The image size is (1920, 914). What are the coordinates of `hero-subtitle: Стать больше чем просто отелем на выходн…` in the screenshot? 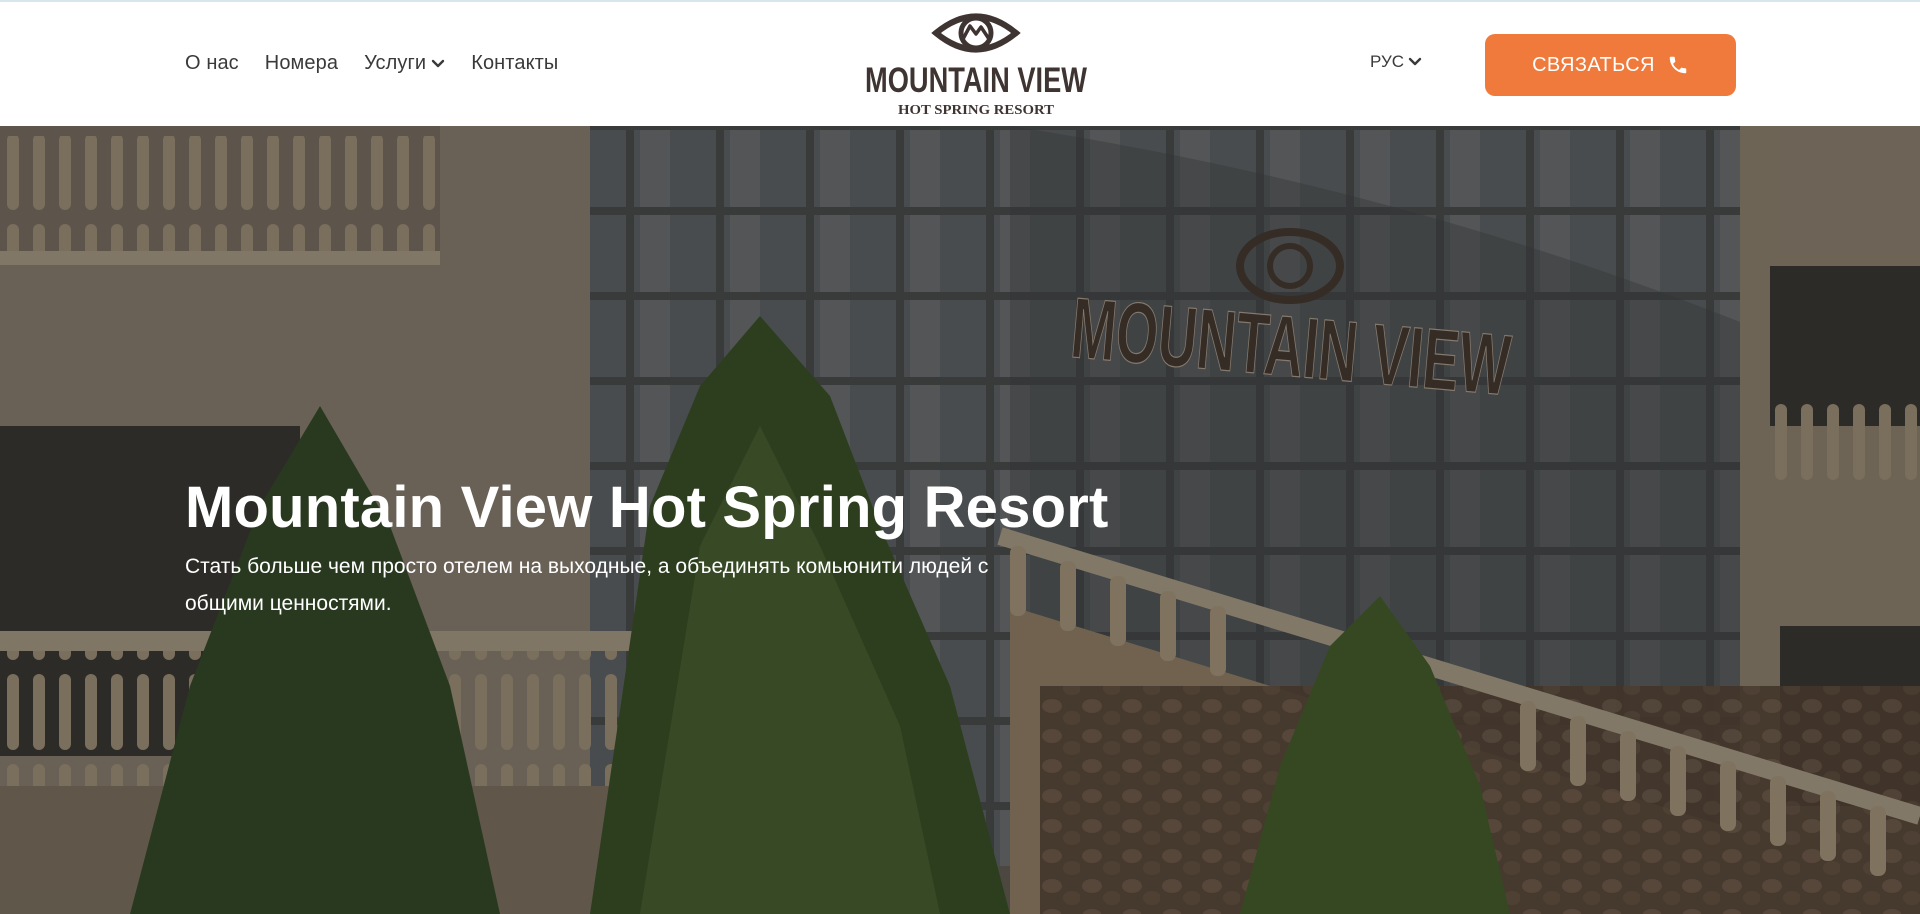 It's located at (587, 585).